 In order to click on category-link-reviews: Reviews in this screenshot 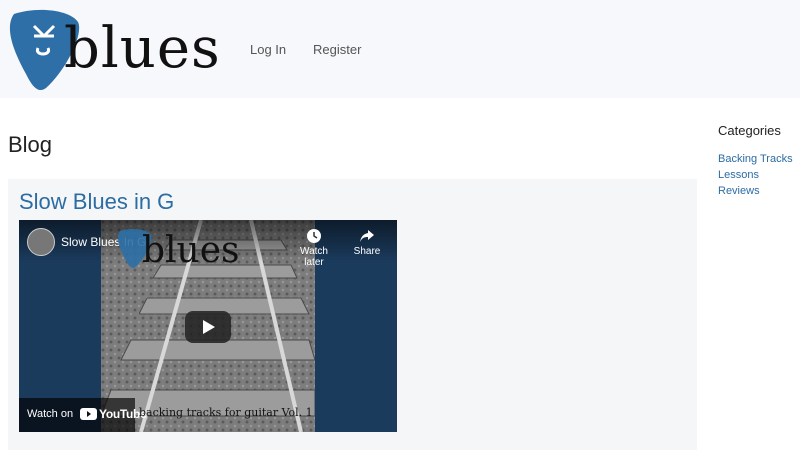, I will do `click(739, 191)`.